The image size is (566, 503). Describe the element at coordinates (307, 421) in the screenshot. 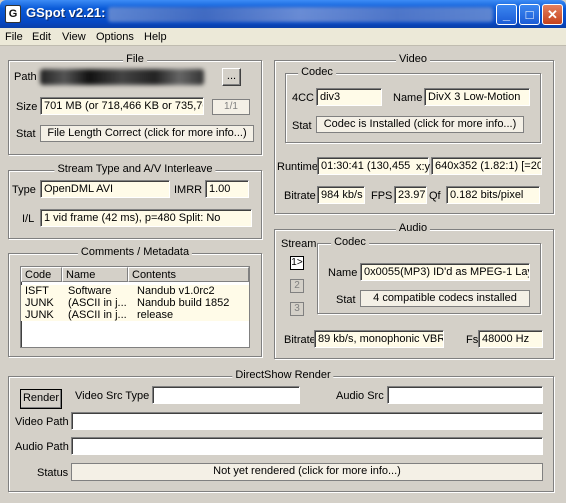

I see `video-path-field` at that location.